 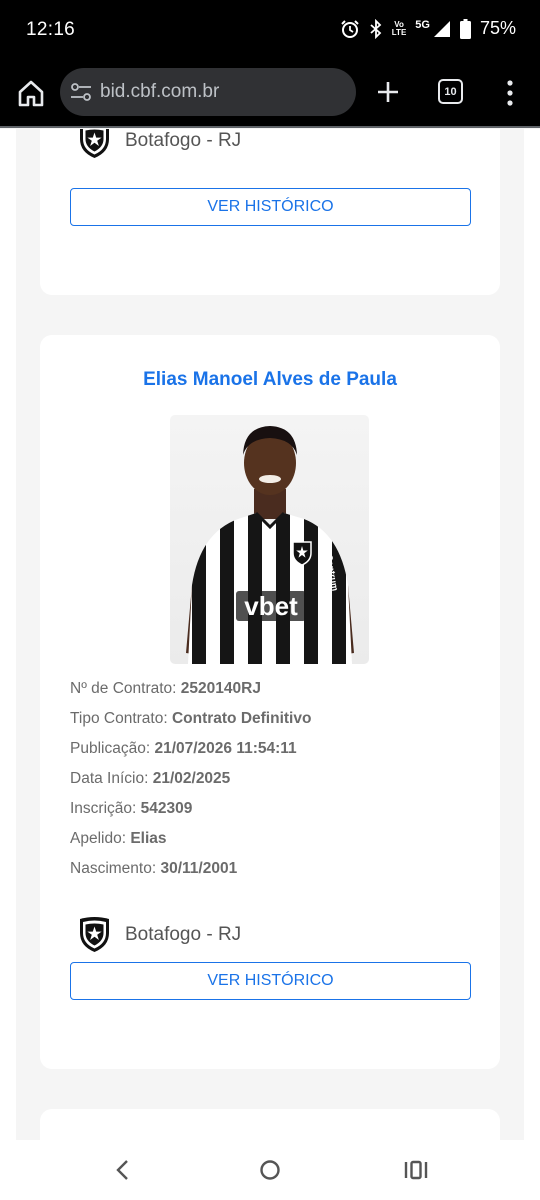 What do you see at coordinates (154, 868) in the screenshot?
I see `detail-row: Nascimento: 30/11/2001` at bounding box center [154, 868].